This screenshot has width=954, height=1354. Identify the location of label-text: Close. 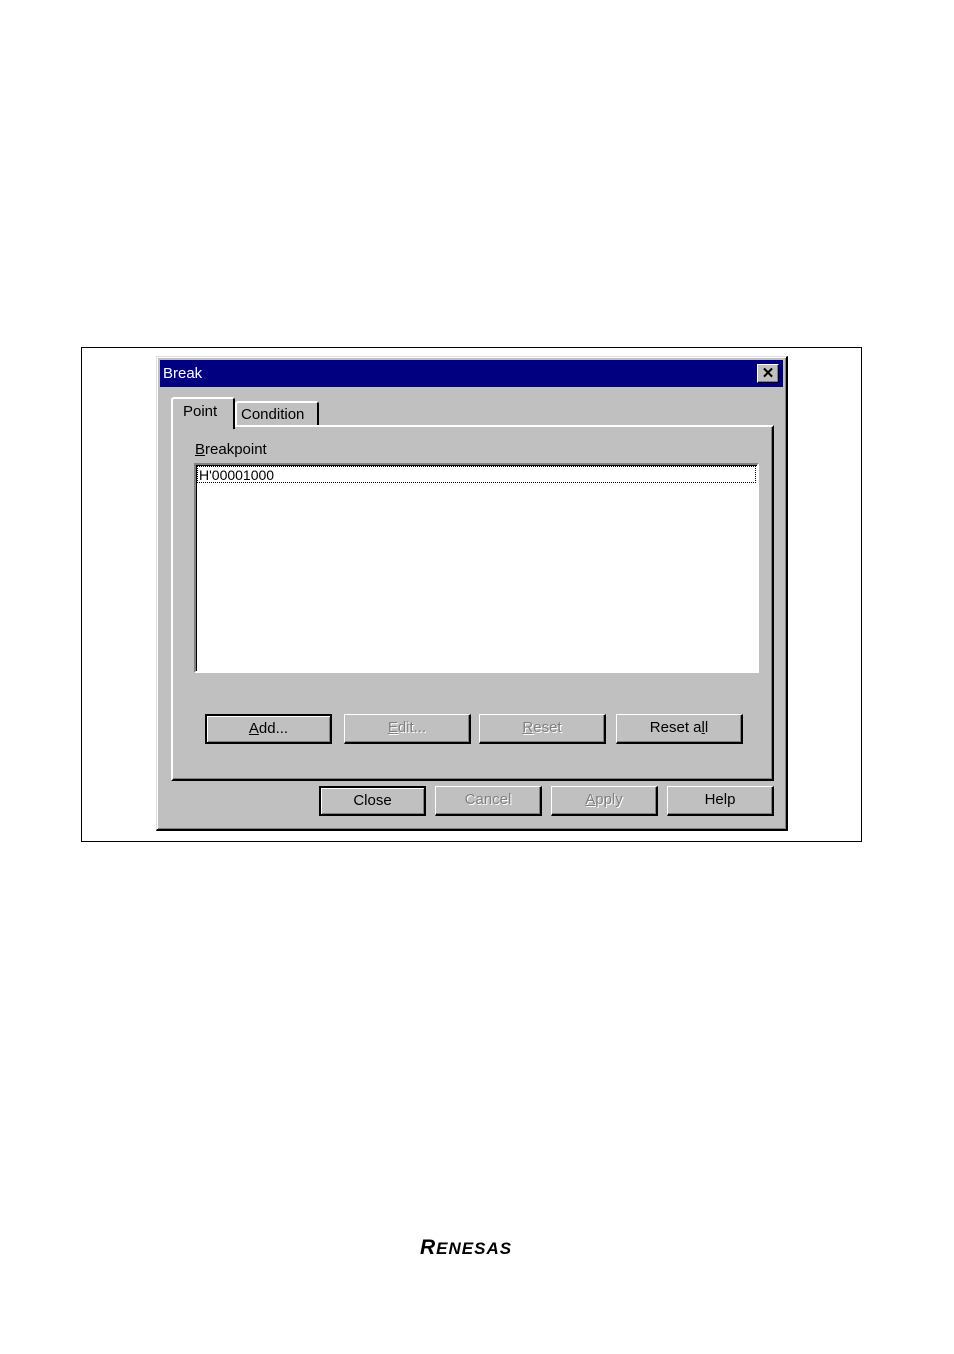
(372, 800).